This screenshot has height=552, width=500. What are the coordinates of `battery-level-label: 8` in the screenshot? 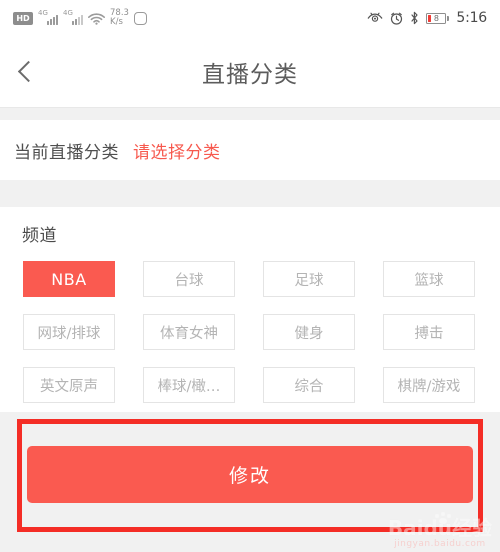 It's located at (436, 18).